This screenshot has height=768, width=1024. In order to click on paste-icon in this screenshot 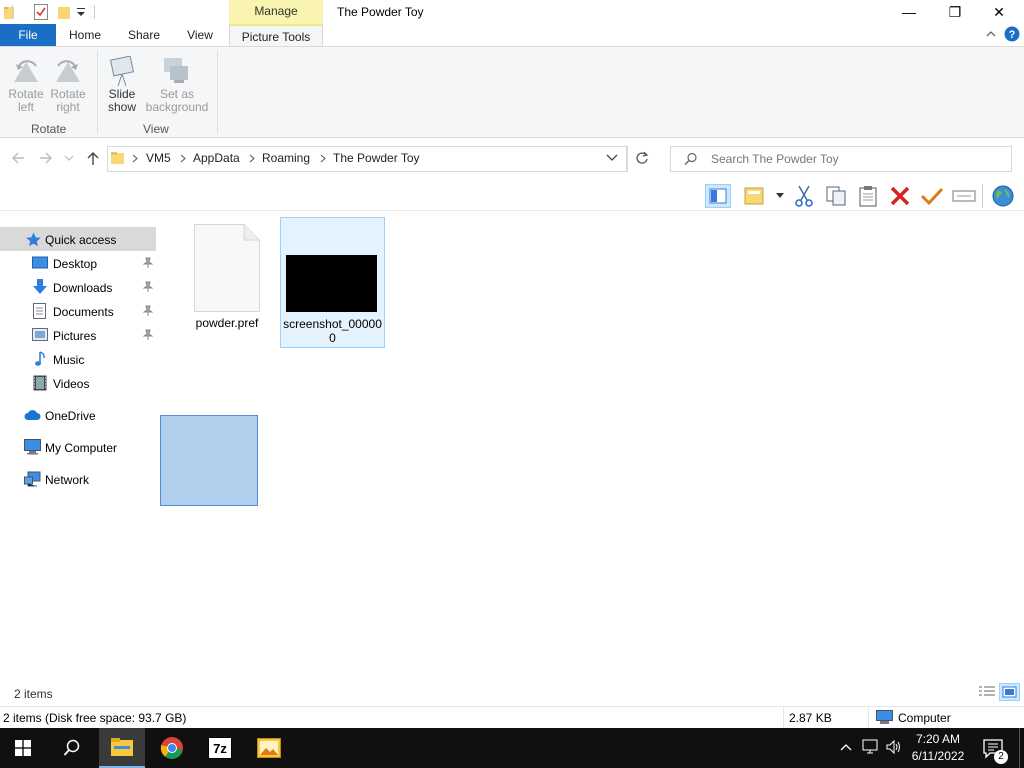, I will do `click(868, 196)`.